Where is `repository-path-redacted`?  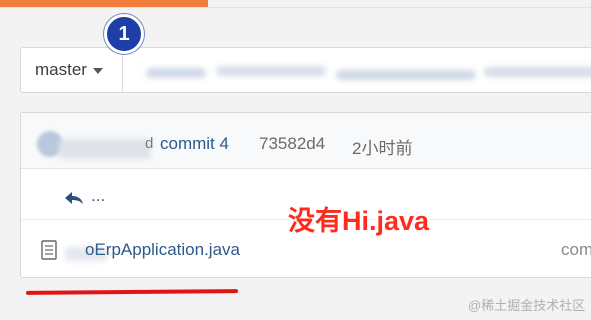 repository-path-redacted is located at coordinates (357, 70).